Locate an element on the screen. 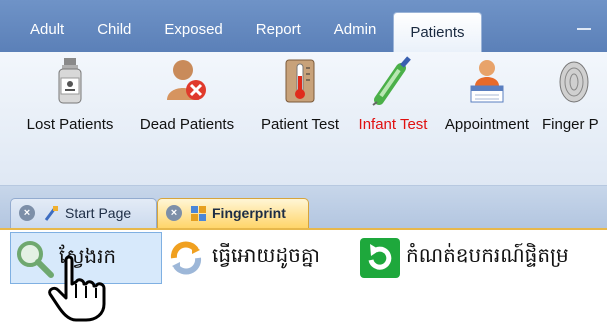 This screenshot has height=329, width=607. tab-report: Report is located at coordinates (278, 30).